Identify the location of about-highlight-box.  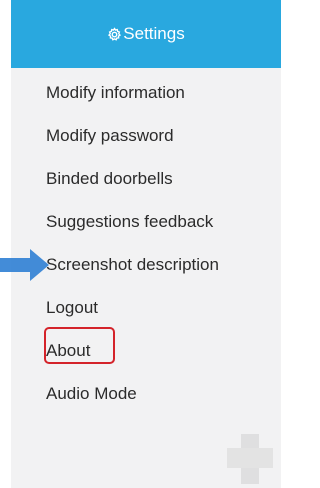
(79, 345).